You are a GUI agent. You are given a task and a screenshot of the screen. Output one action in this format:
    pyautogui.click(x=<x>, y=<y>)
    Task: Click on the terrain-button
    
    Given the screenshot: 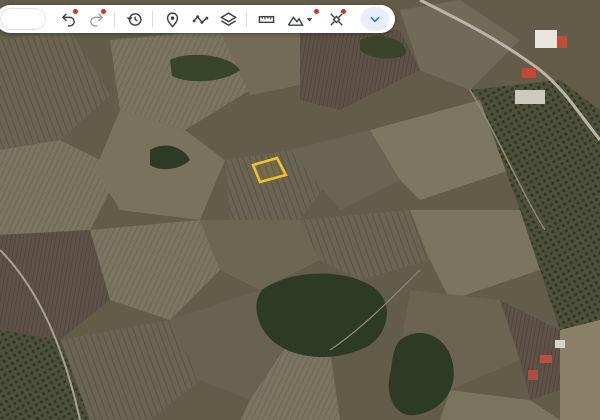 What is the action you would take?
    pyautogui.click(x=300, y=19)
    